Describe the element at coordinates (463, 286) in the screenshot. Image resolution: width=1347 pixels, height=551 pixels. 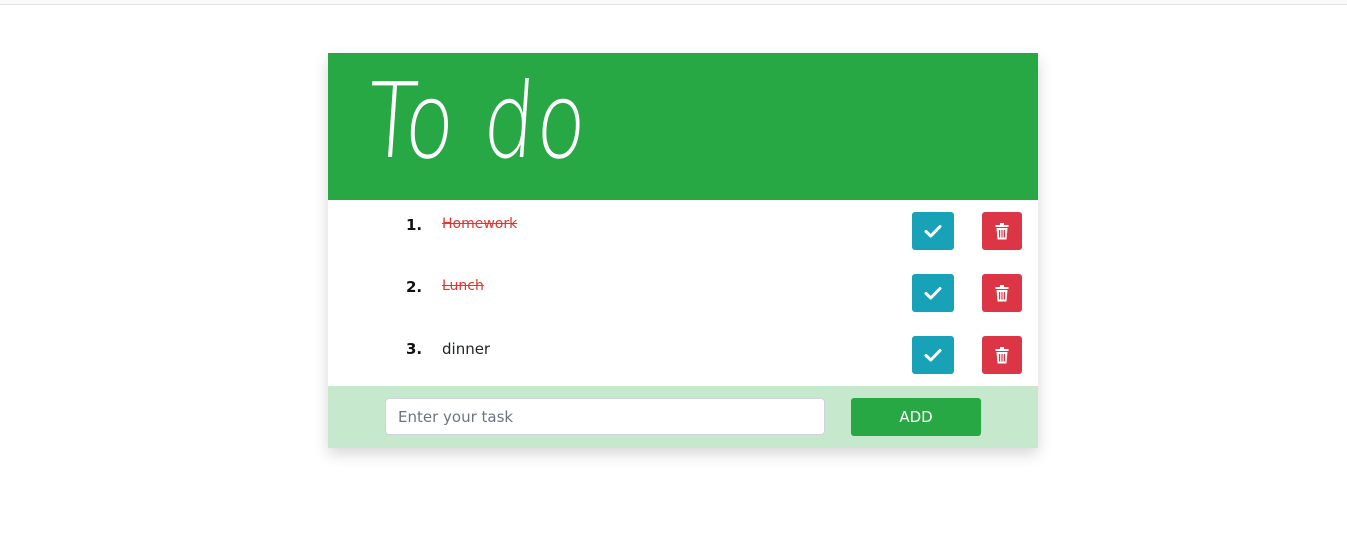
I see `task-text: Lunch` at that location.